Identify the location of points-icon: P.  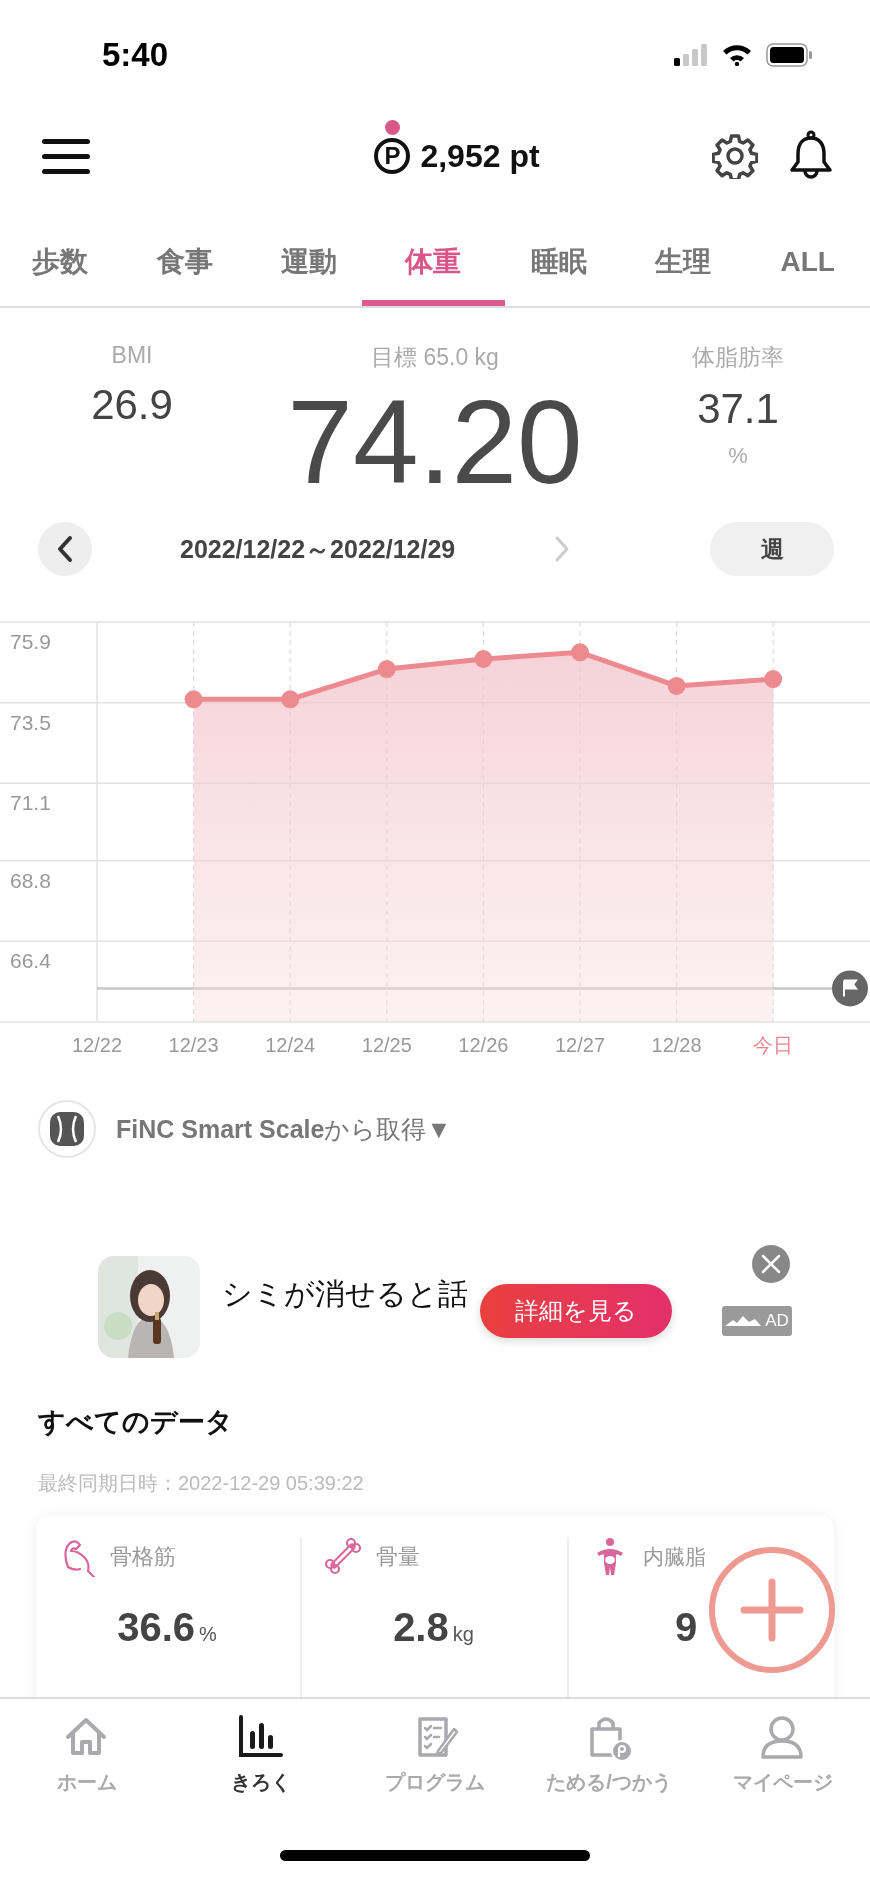
(392, 156).